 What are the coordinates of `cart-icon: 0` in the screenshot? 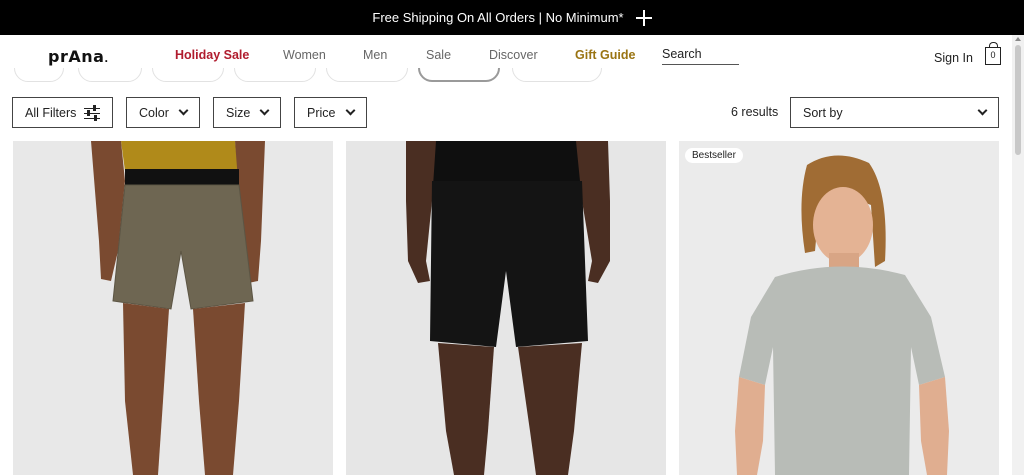 It's located at (993, 53).